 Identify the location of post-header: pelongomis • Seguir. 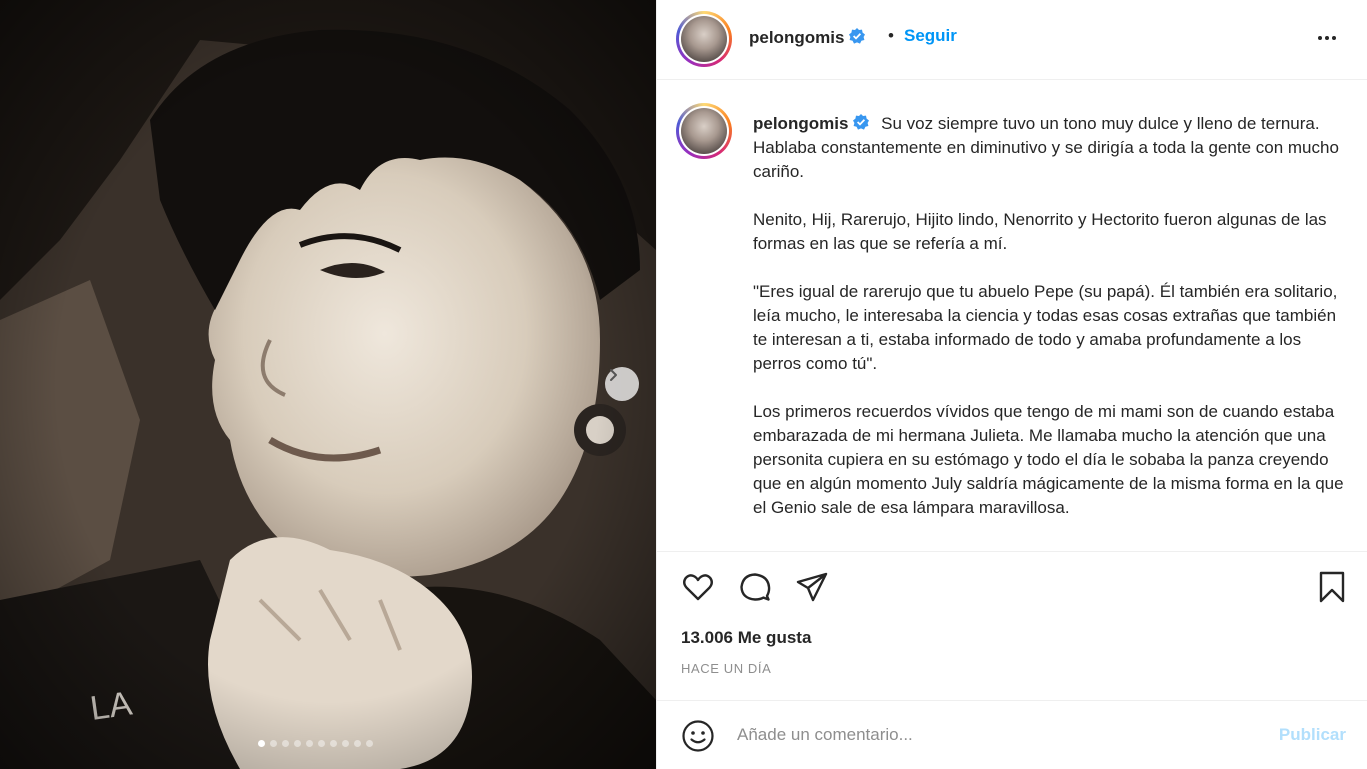
(1012, 40).